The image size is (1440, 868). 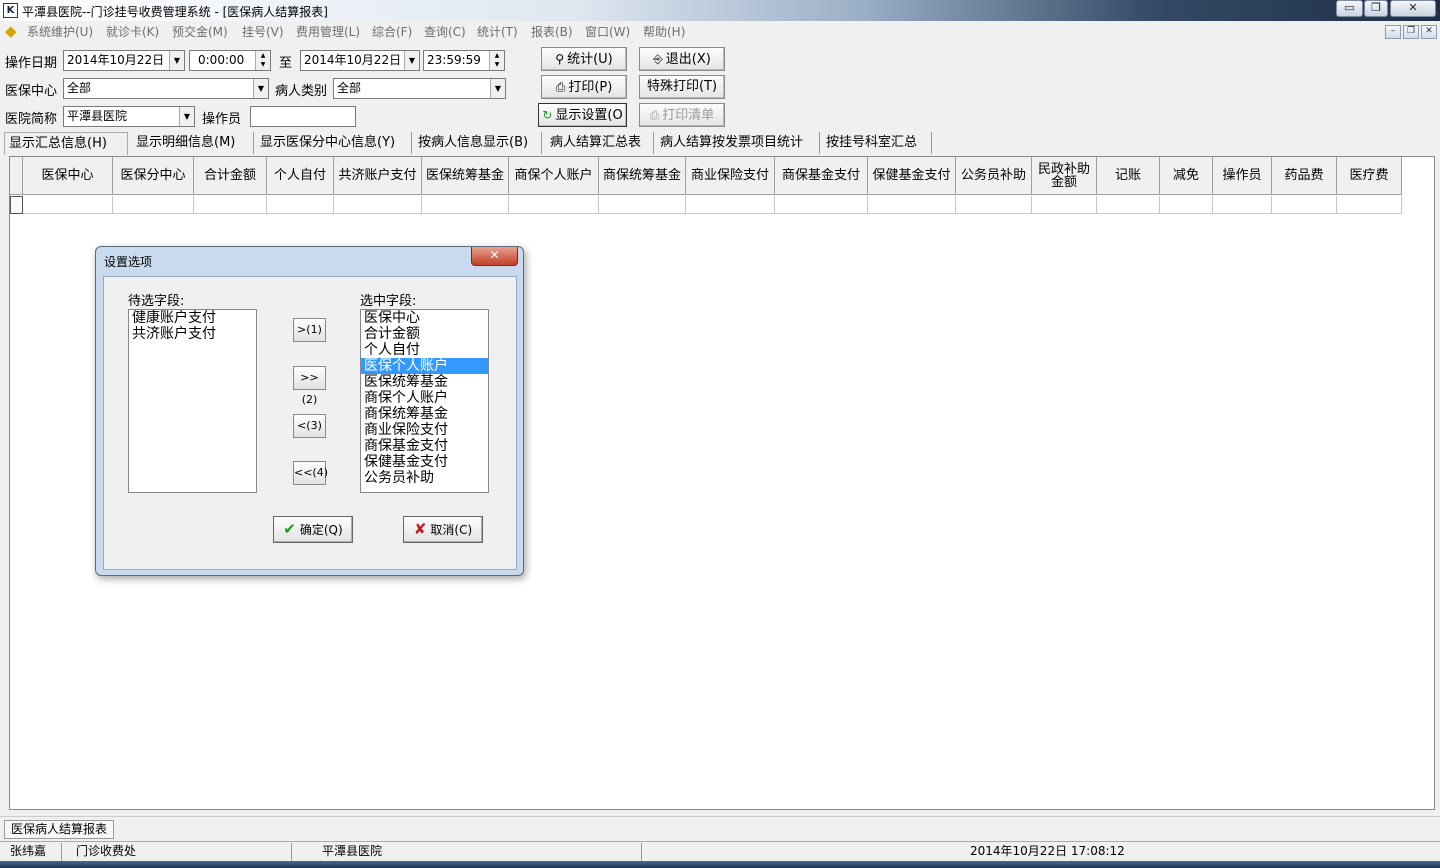 What do you see at coordinates (313, 529) in the screenshot?
I see `ok-button: ✔ 确定(Q)` at bounding box center [313, 529].